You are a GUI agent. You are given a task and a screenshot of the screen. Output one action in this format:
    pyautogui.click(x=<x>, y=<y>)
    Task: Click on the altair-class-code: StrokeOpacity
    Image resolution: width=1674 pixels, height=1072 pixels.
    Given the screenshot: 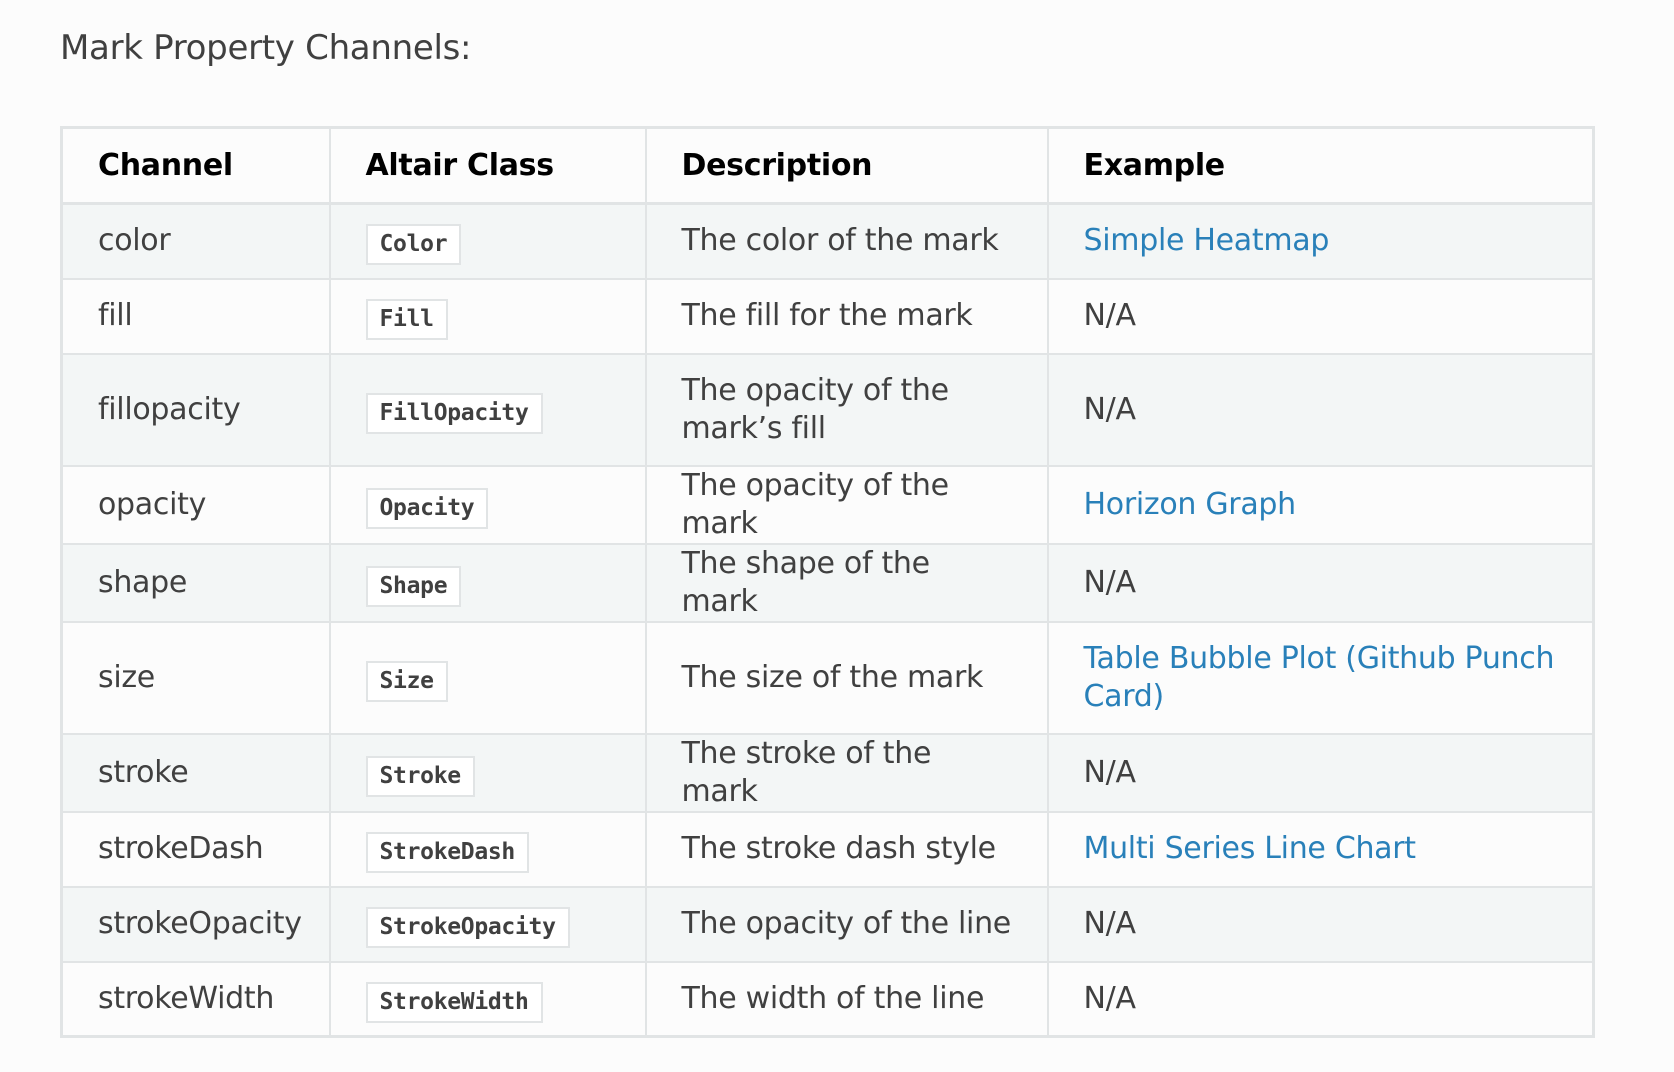 What is the action you would take?
    pyautogui.click(x=467, y=927)
    